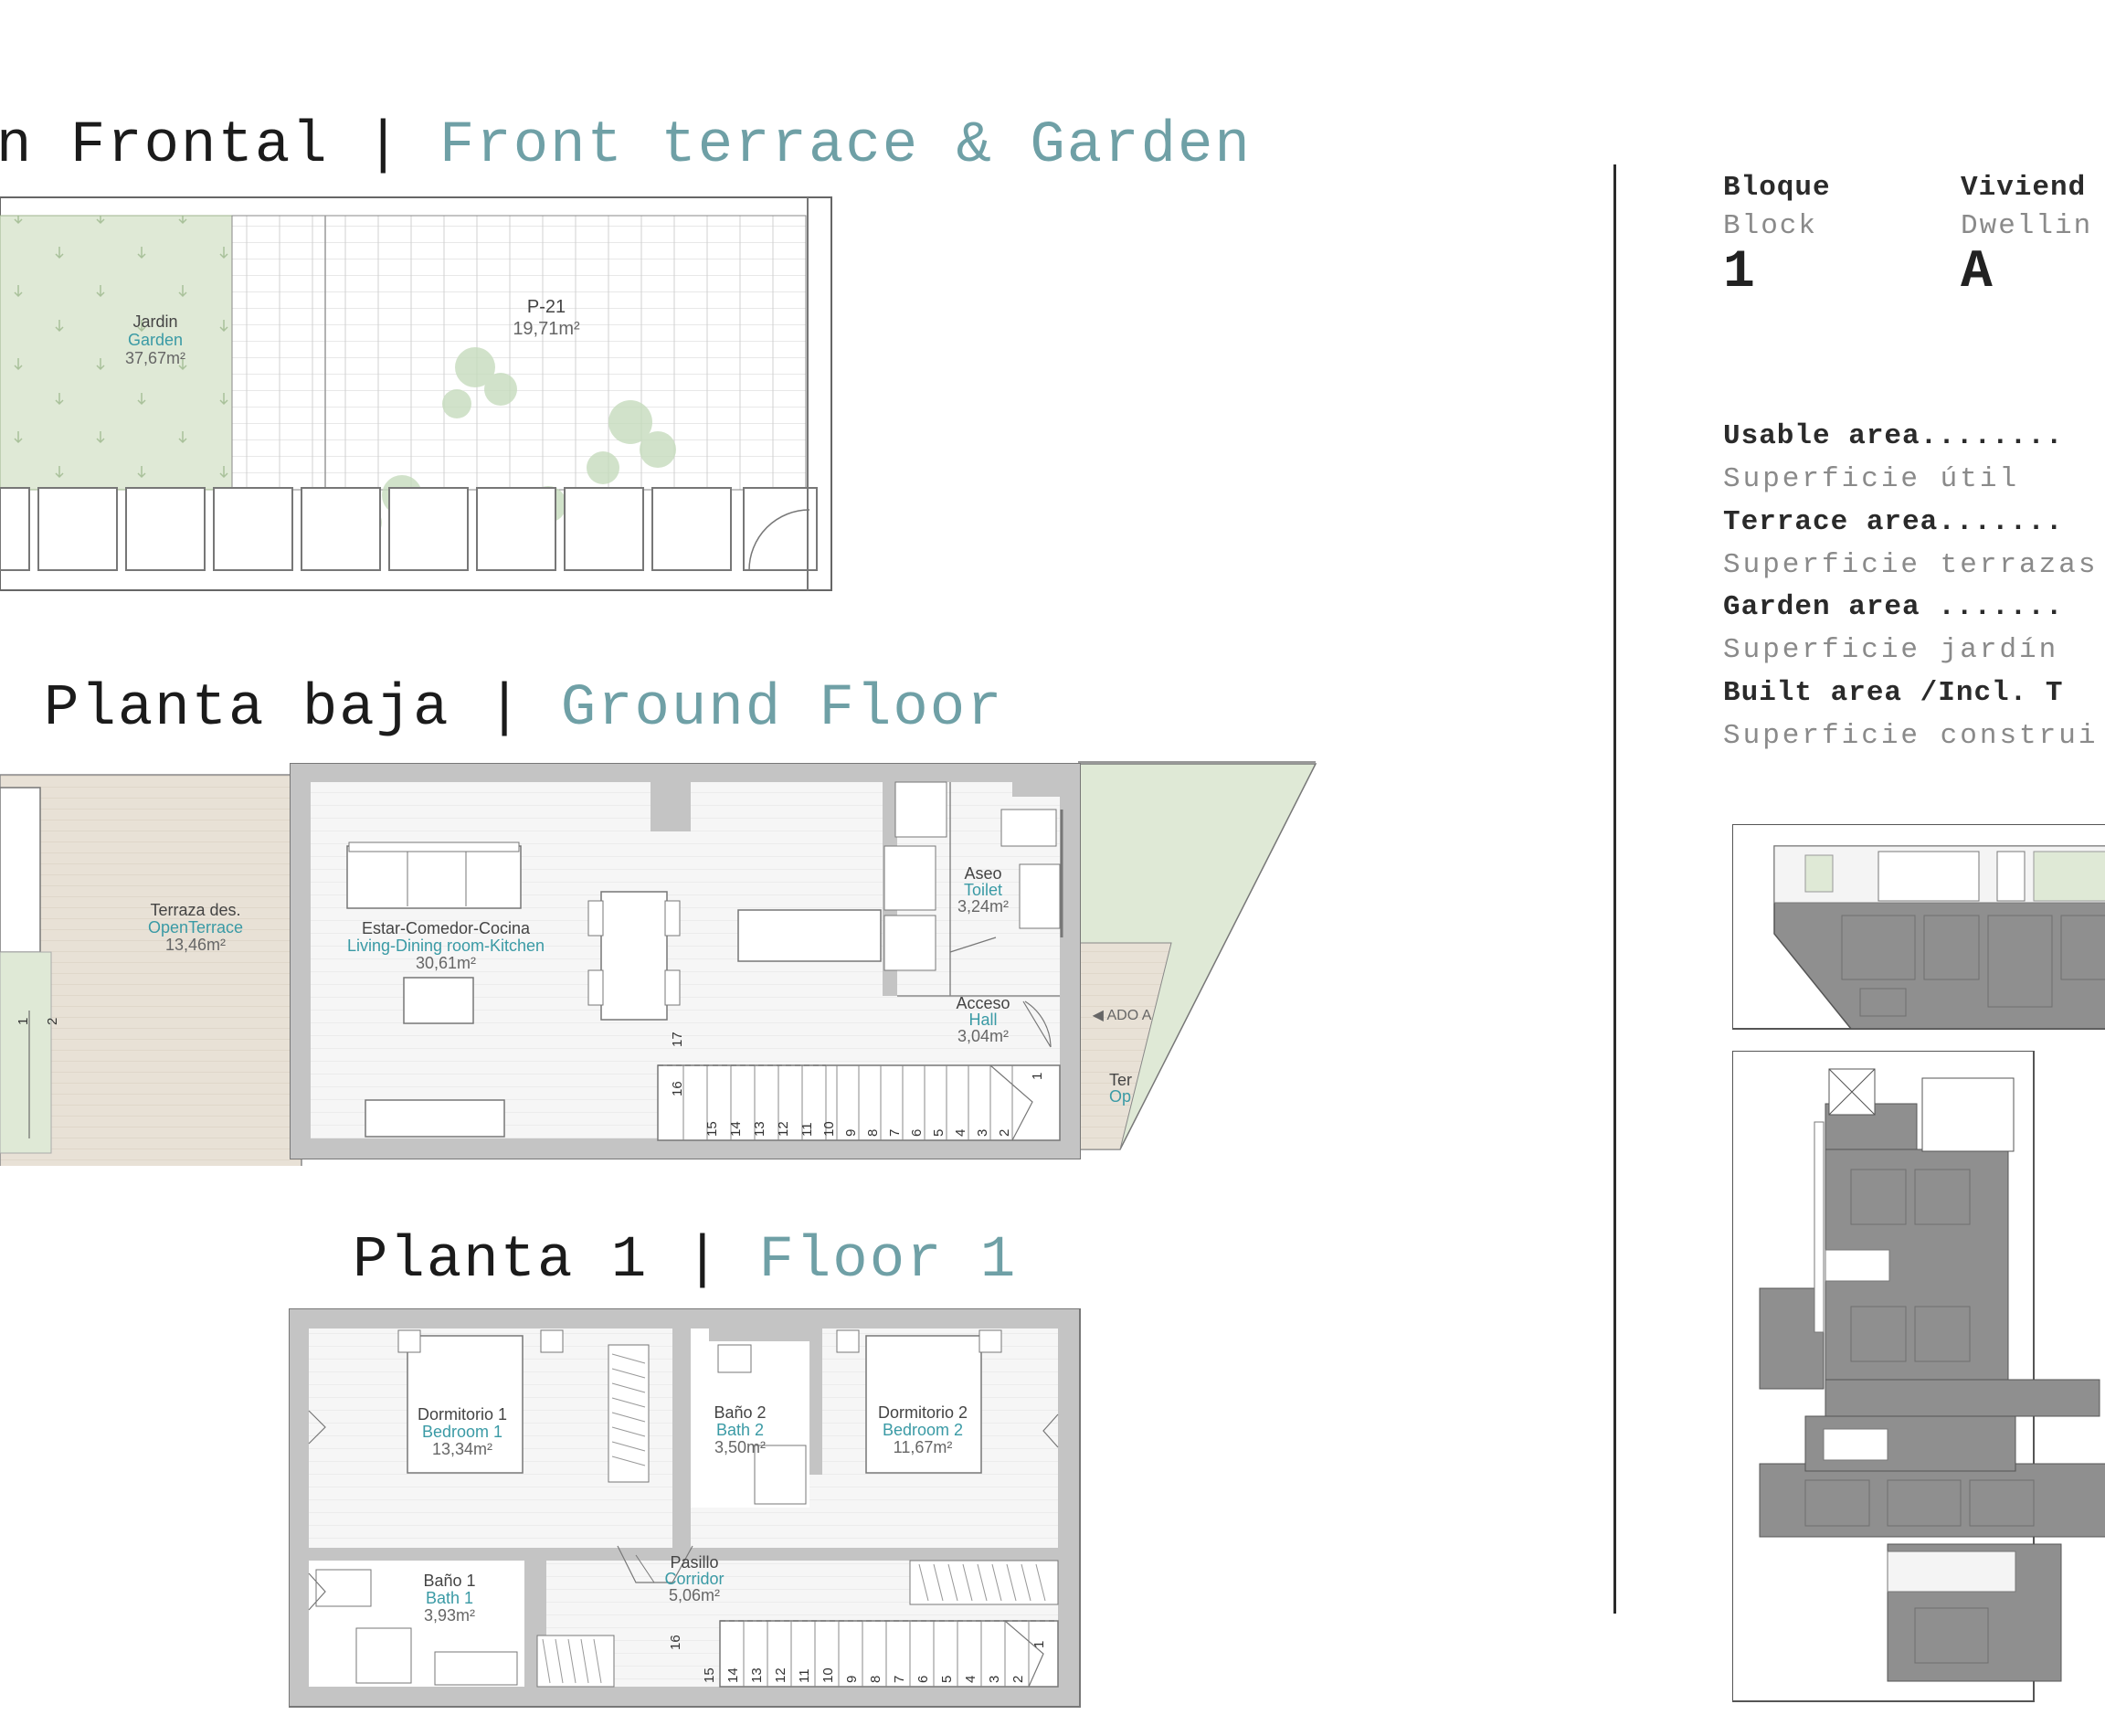 This screenshot has width=2105, height=1736. Describe the element at coordinates (889, 1654) in the screenshot. I see `staircase` at that location.